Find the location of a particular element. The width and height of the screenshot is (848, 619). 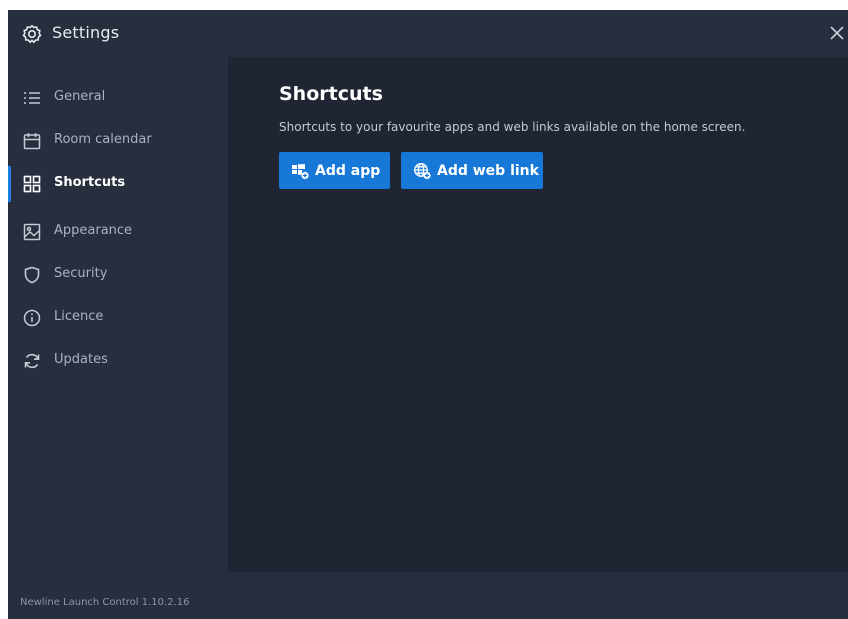

sidebar-item-updates: Updates is located at coordinates (118, 361).